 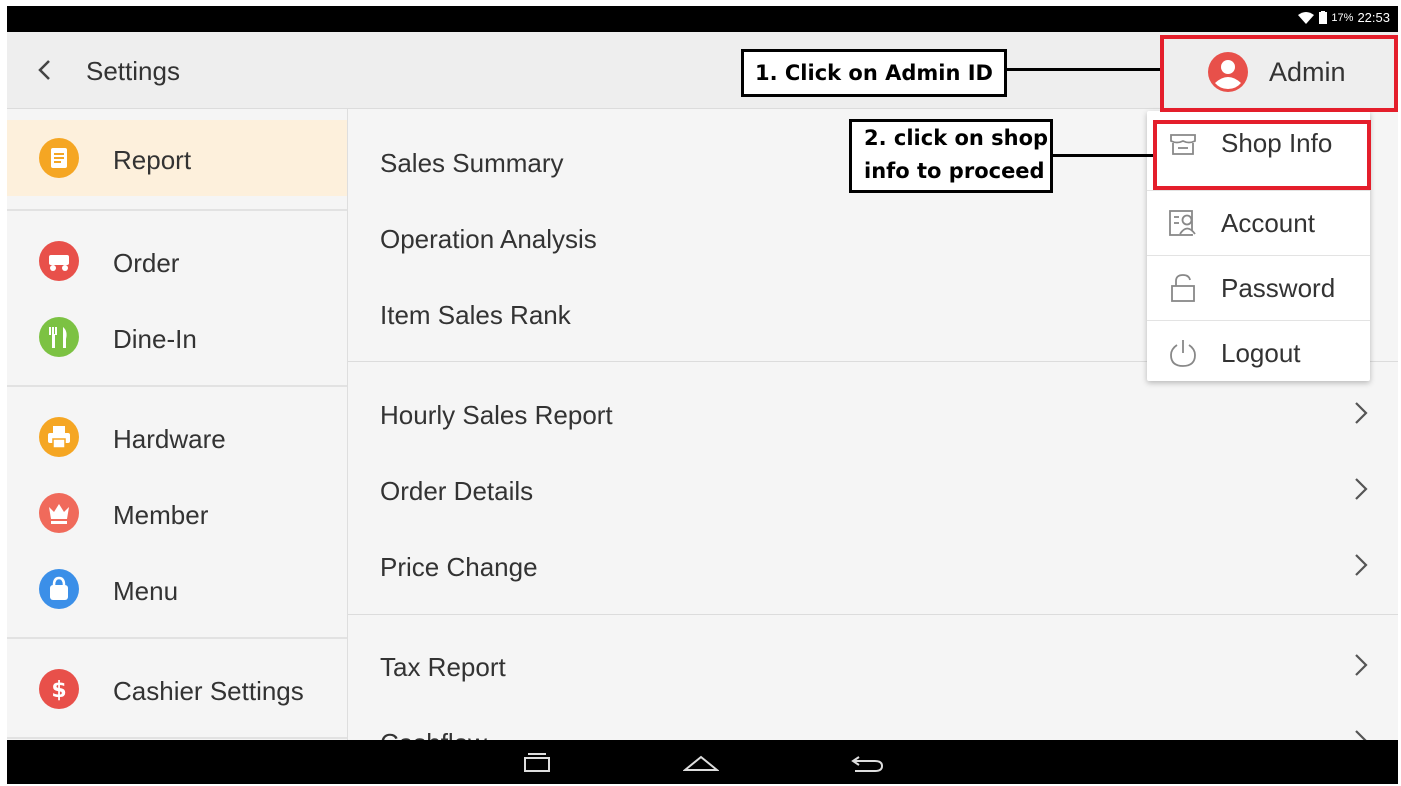 I want to click on printer-icon, so click(x=59, y=437).